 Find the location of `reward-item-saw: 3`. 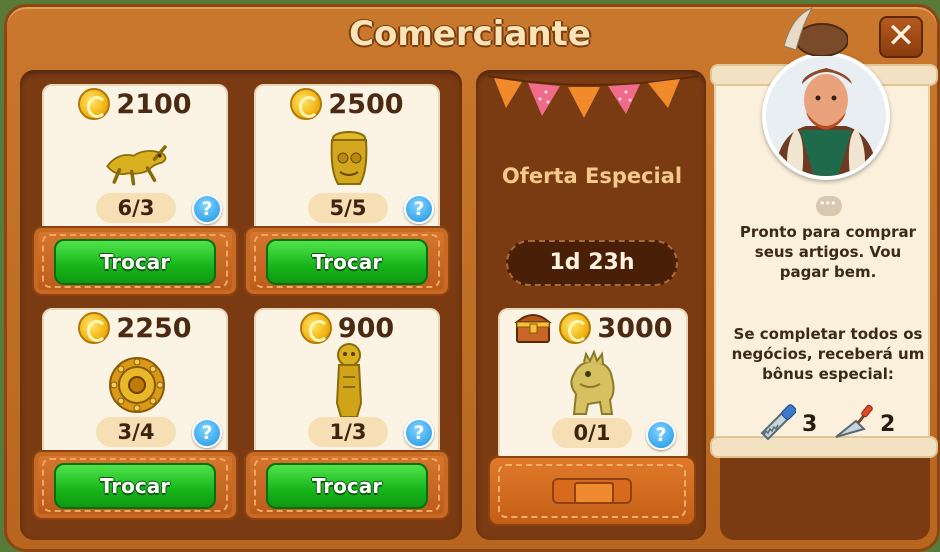

reward-item-saw: 3 is located at coordinates (787, 424).